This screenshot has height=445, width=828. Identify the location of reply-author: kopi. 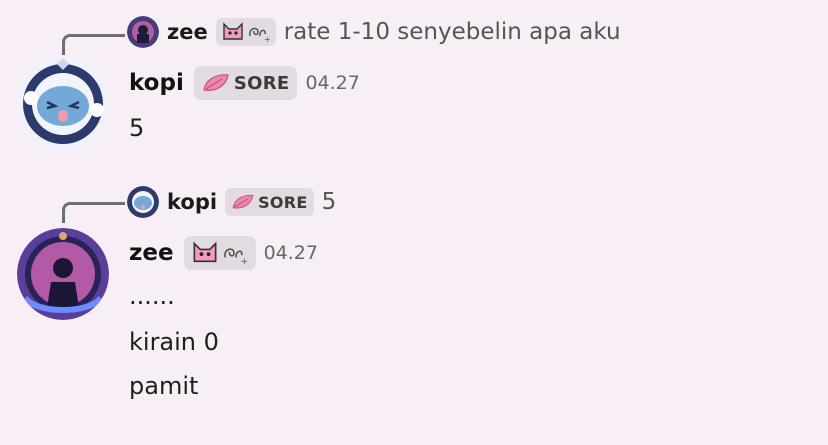
(192, 202).